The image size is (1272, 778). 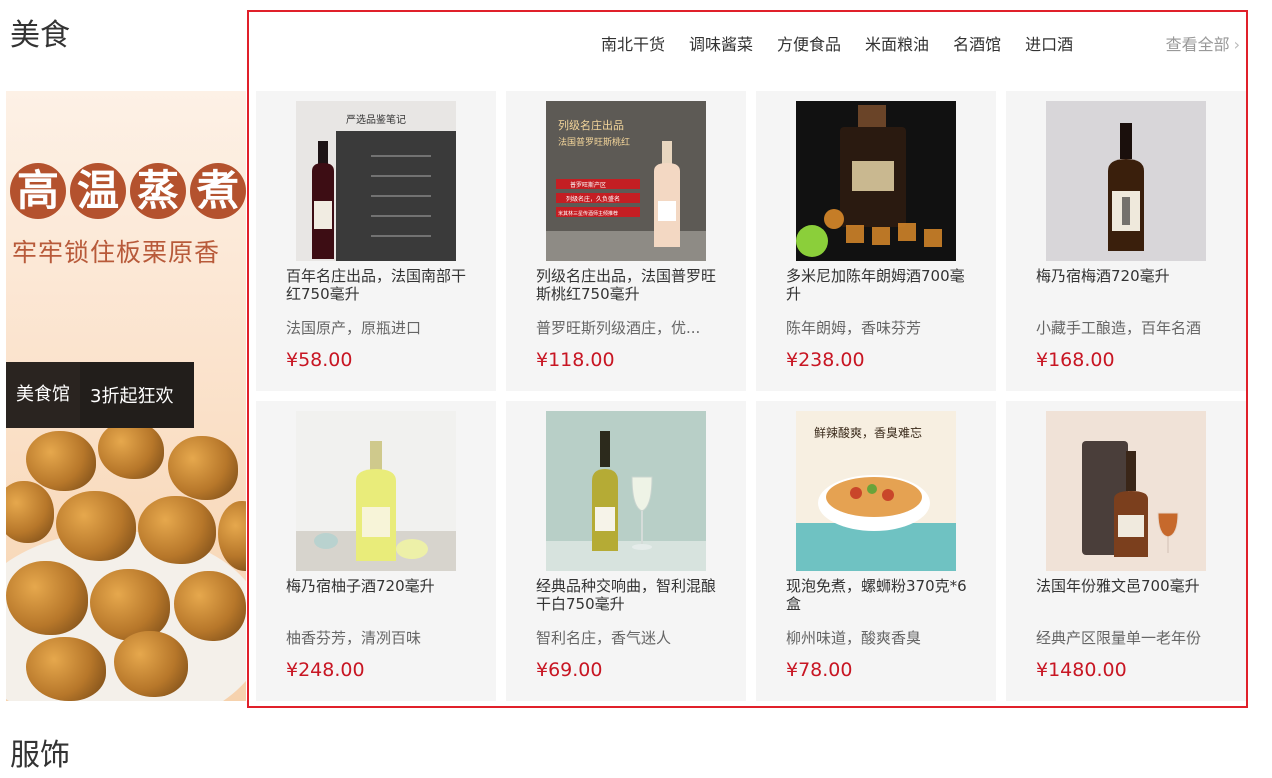 I want to click on product-desc: 小藏手工酿造，百年名酒, so click(x=1119, y=328).